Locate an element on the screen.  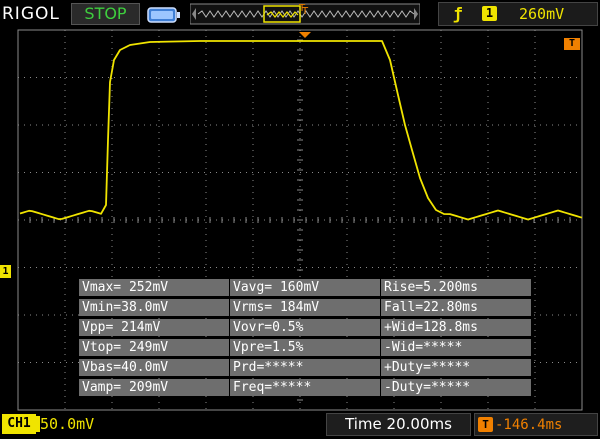
timebase-display: Time 20.00ms is located at coordinates (398, 424).